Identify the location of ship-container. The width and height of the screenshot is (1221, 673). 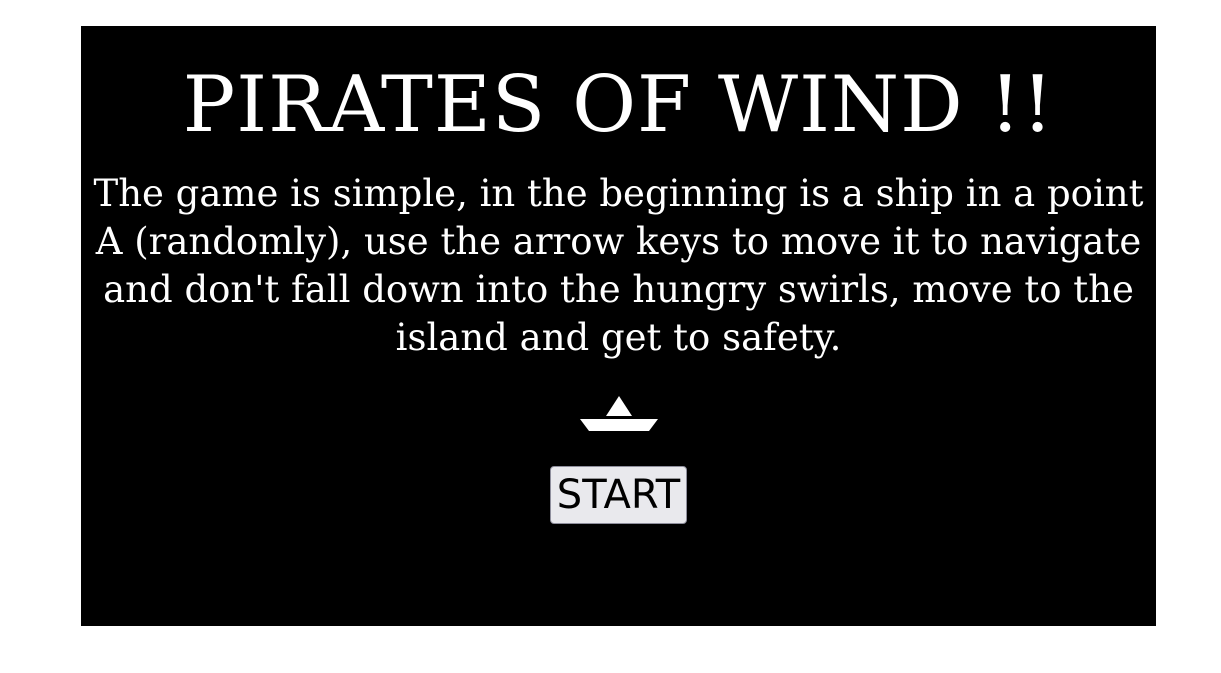
(618, 414).